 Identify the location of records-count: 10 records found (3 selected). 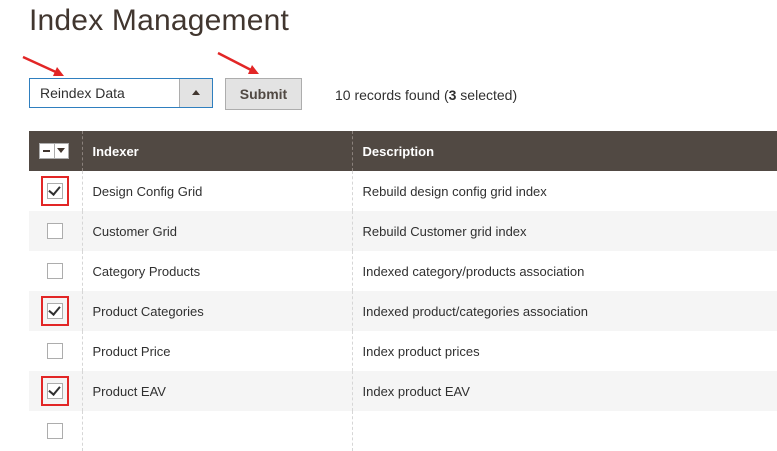
(426, 95).